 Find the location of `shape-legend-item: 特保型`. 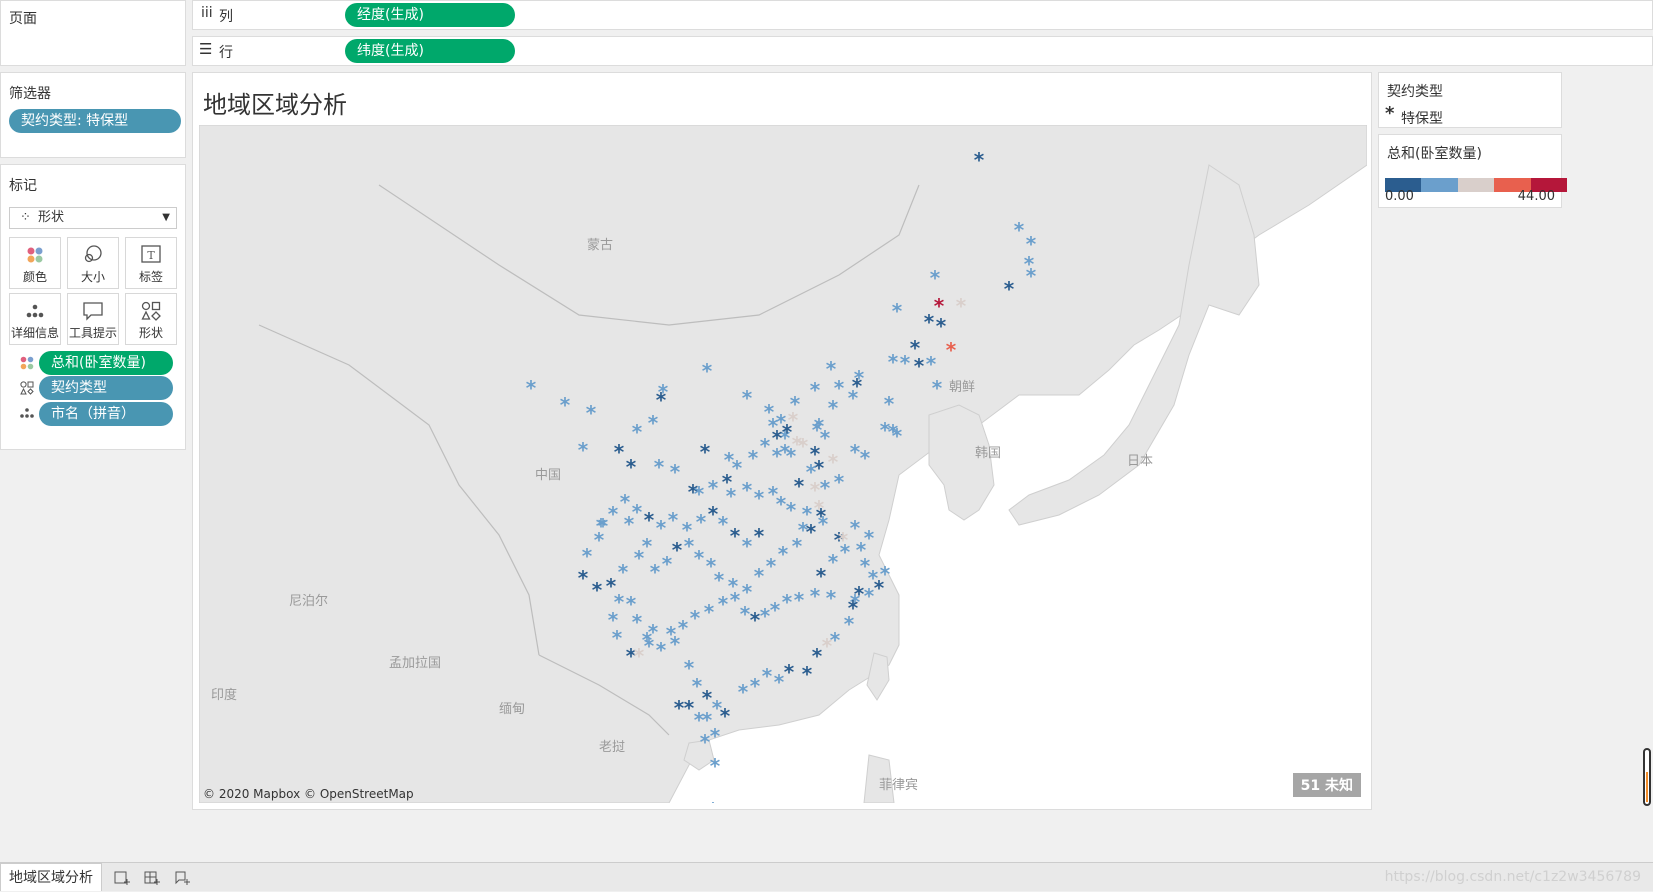

shape-legend-item: 特保型 is located at coordinates (1422, 118).